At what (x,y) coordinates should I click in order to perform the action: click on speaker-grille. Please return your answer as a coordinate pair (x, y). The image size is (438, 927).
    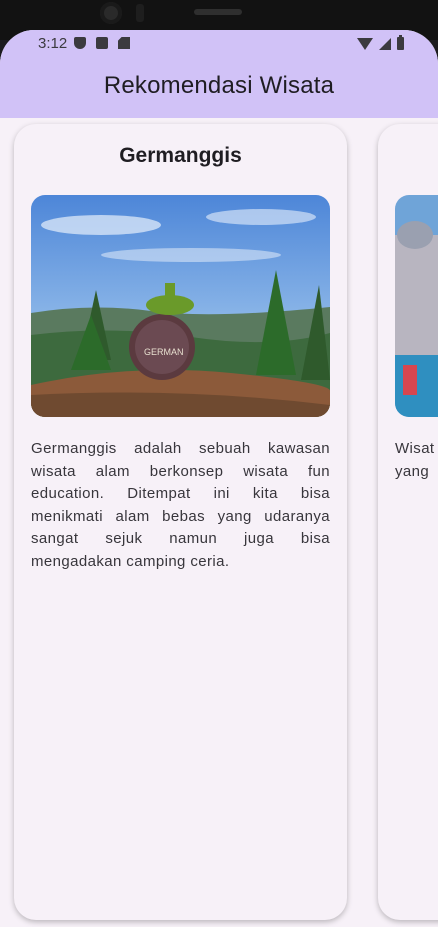
    Looking at the image, I should click on (218, 12).